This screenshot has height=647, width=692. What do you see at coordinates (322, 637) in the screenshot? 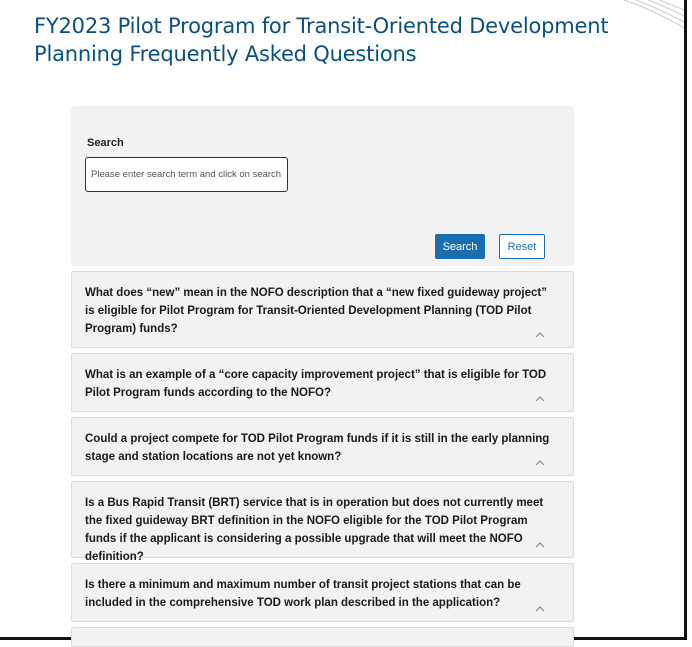
I see `faq-item` at bounding box center [322, 637].